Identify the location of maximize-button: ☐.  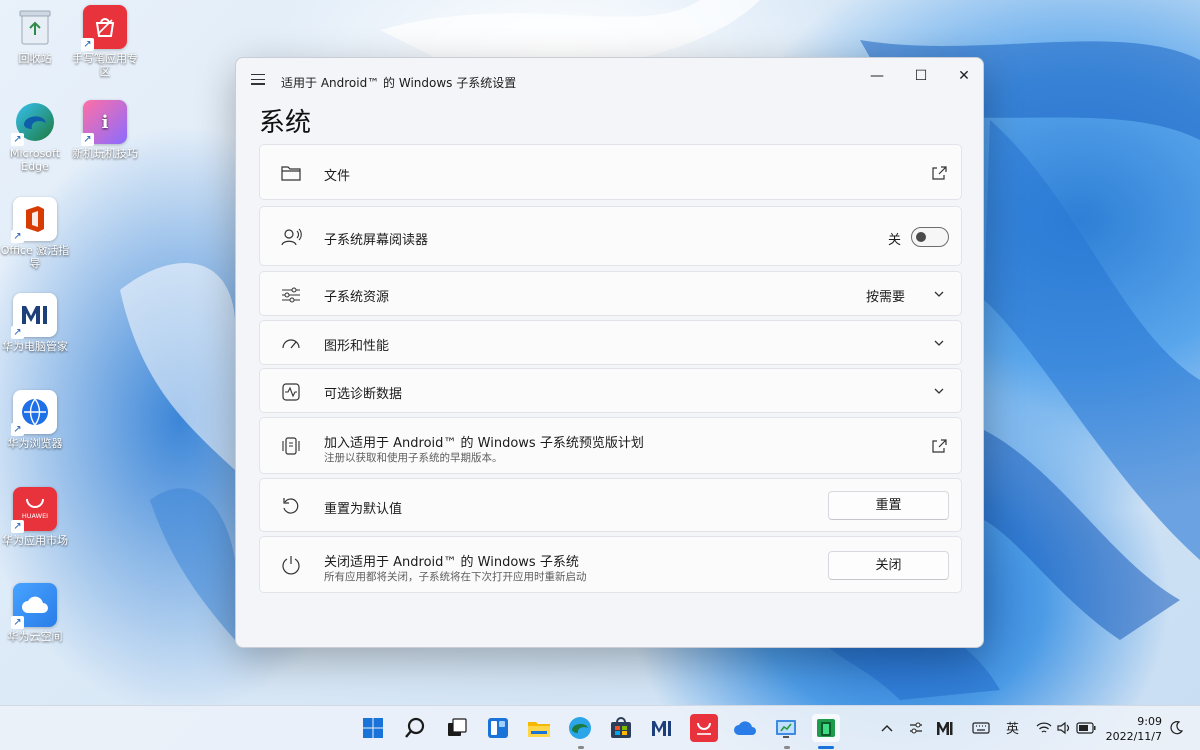
(921, 76).